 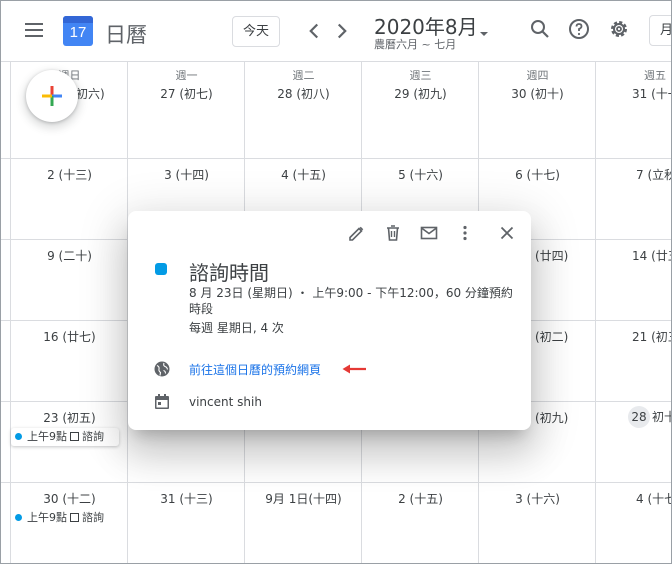 I want to click on date-cell: 2 (十五), so click(x=420, y=498).